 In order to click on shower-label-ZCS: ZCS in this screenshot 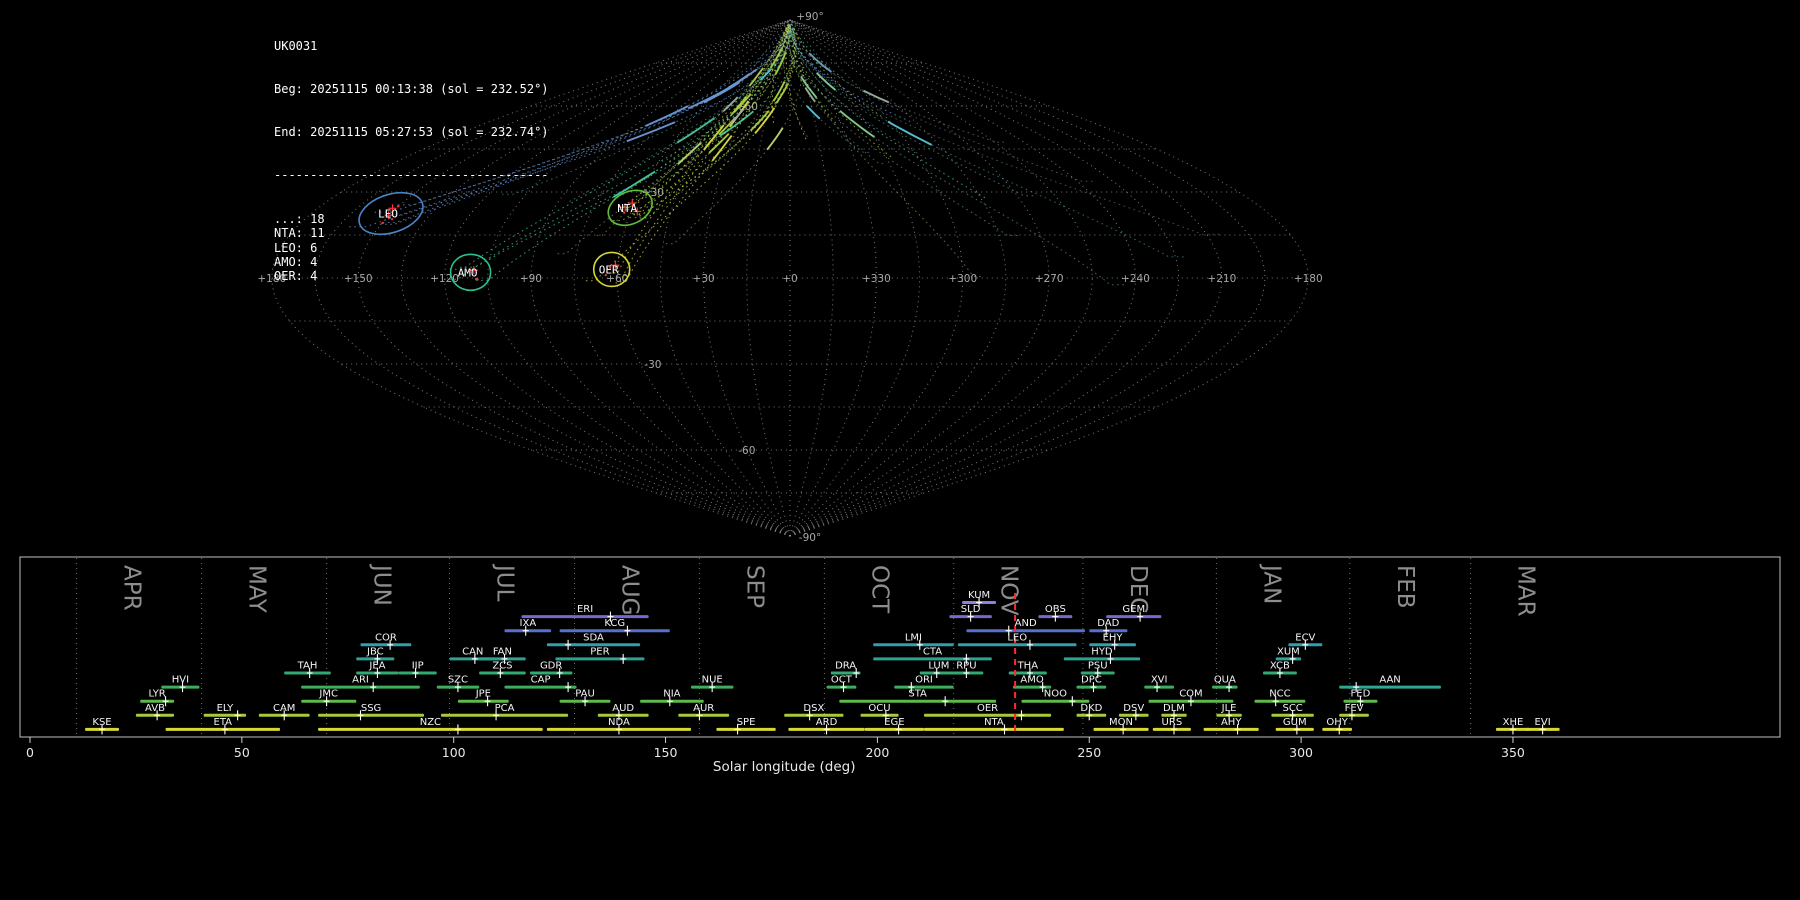, I will do `click(502, 666)`.